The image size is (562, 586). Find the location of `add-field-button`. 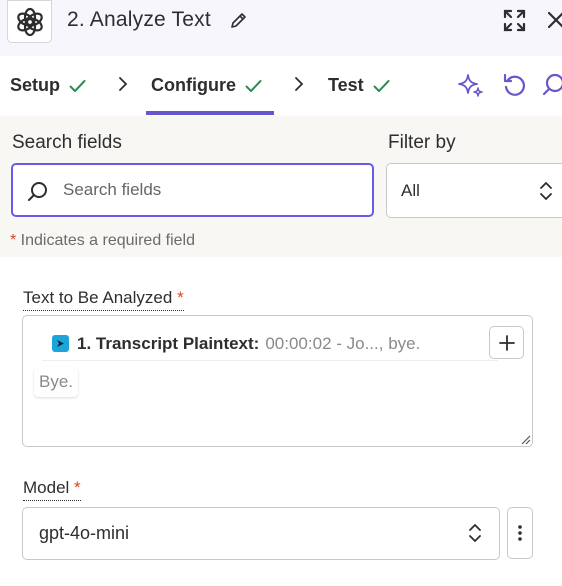

add-field-button is located at coordinates (506, 342).